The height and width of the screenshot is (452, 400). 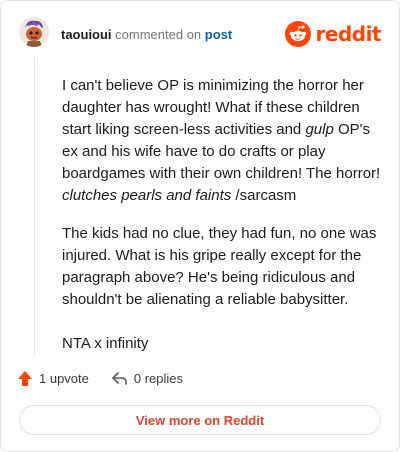 I want to click on upvote-count: 1 upvote, so click(x=64, y=378).